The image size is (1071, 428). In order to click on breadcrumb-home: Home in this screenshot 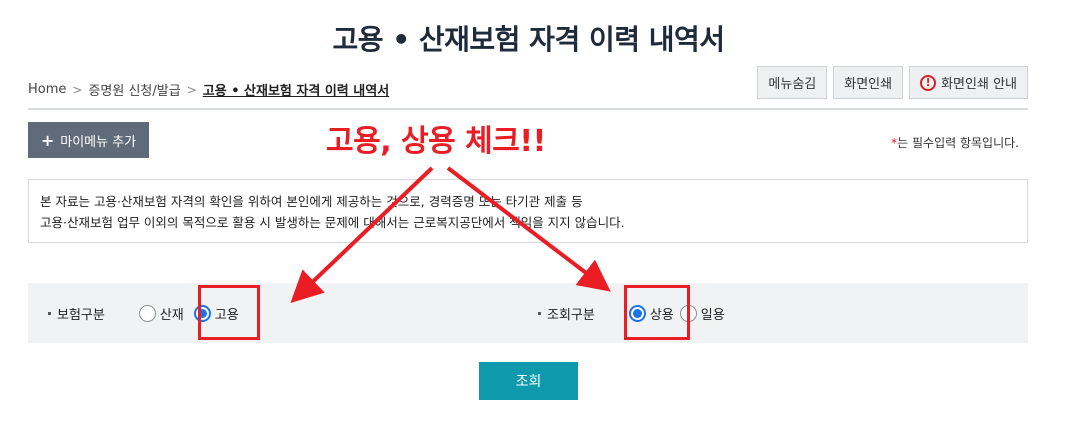, I will do `click(47, 89)`.